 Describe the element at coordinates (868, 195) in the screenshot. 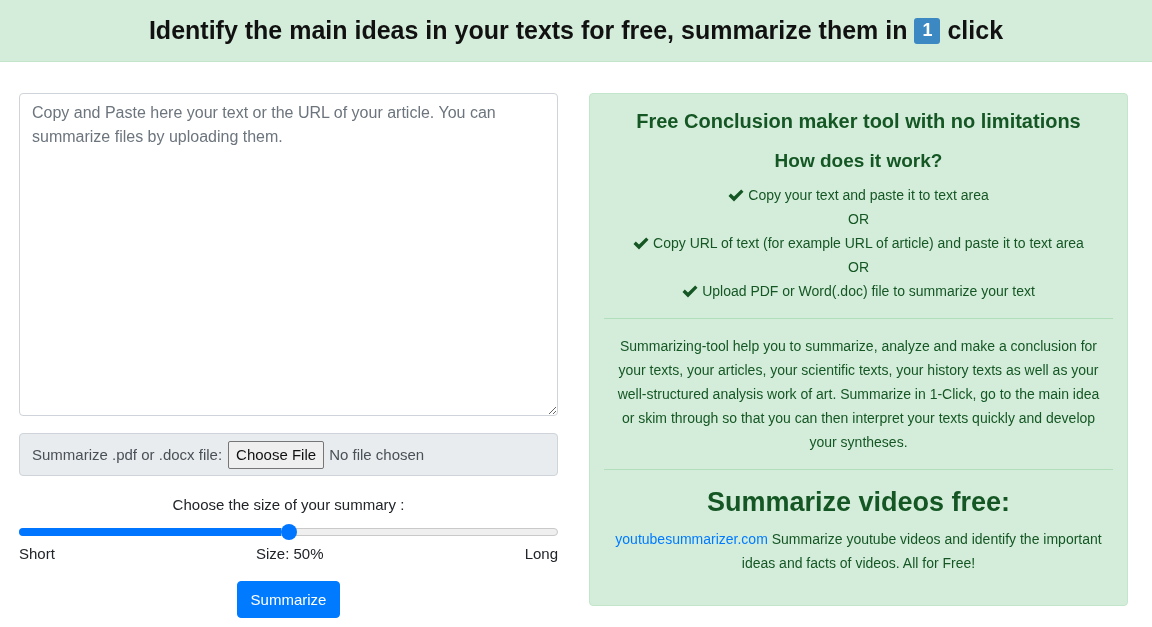

I see `step-text: Copy your text and paste it to text area` at that location.